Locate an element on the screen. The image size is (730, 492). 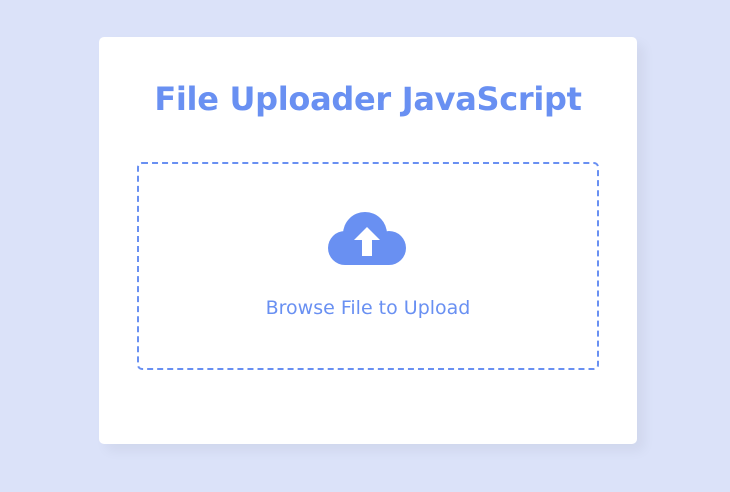
cloud-upload-icon is located at coordinates (367, 238).